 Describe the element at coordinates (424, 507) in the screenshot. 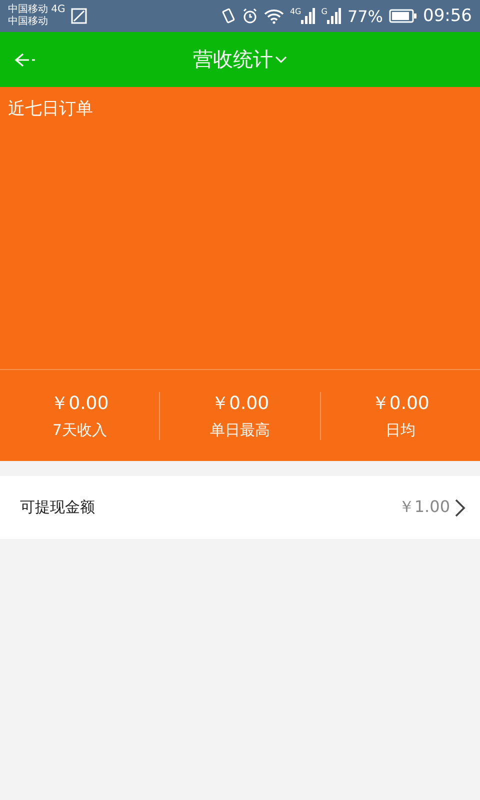

I see `amount-text: ￥1.00` at that location.